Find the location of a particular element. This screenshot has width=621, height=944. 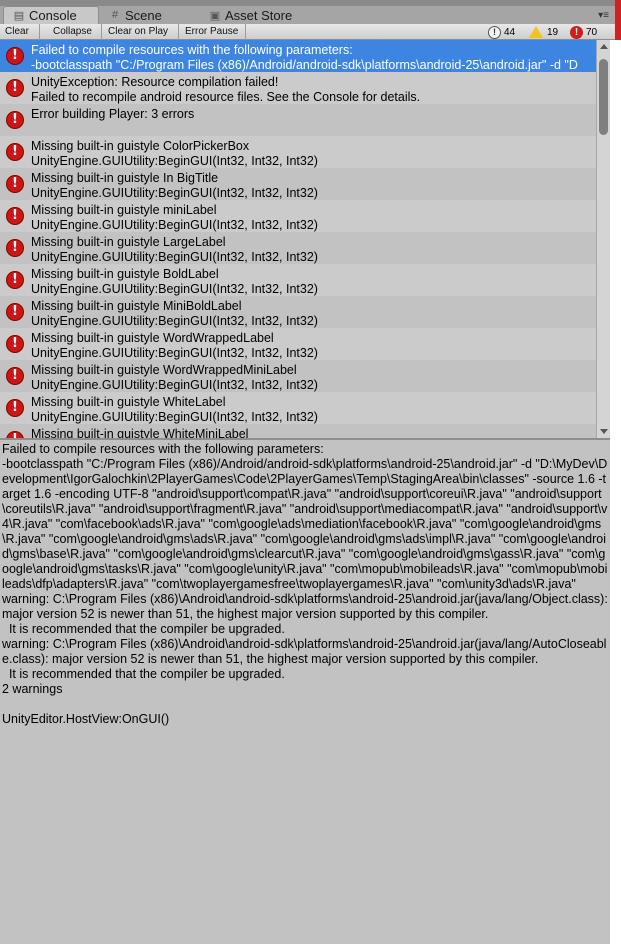

log-entry: ! Error building Player: 3 errors is located at coordinates (298, 120).